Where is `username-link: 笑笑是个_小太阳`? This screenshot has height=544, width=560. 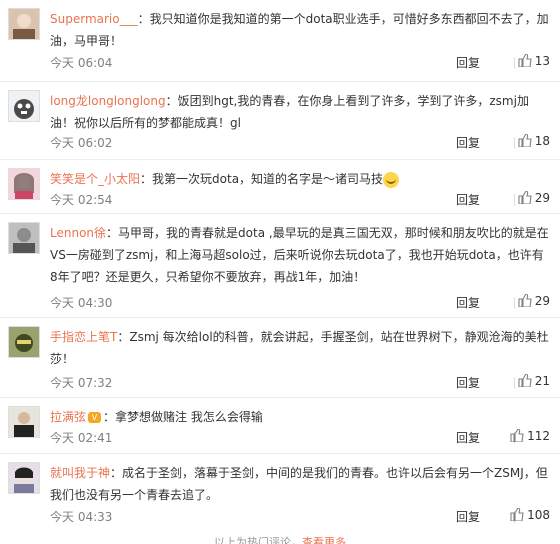
username-link: 笑笑是个_小太阳 is located at coordinates (95, 179).